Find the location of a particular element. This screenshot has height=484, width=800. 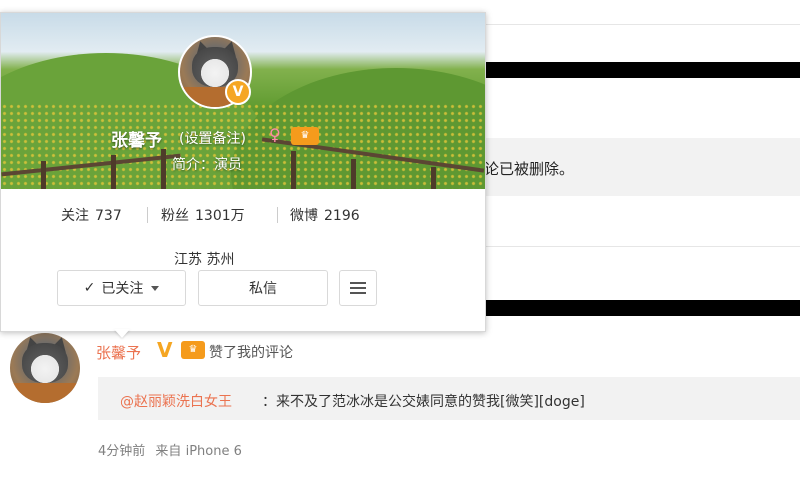

feed-action-text: 赞了我的评论 is located at coordinates (251, 353).